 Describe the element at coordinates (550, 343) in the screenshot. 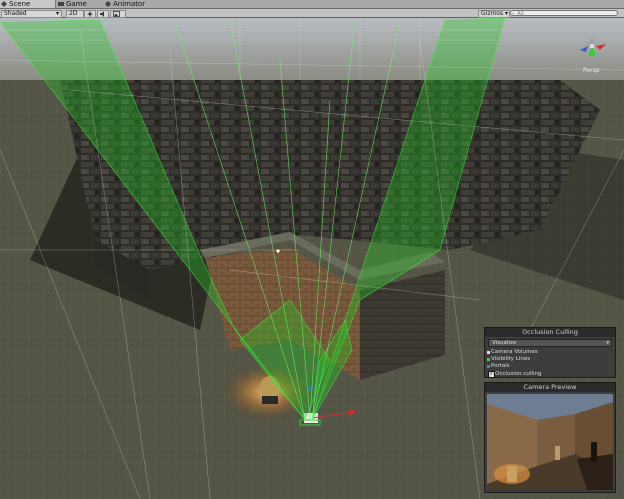

I see `visualize-dropdown: Visualize ▾` at that location.